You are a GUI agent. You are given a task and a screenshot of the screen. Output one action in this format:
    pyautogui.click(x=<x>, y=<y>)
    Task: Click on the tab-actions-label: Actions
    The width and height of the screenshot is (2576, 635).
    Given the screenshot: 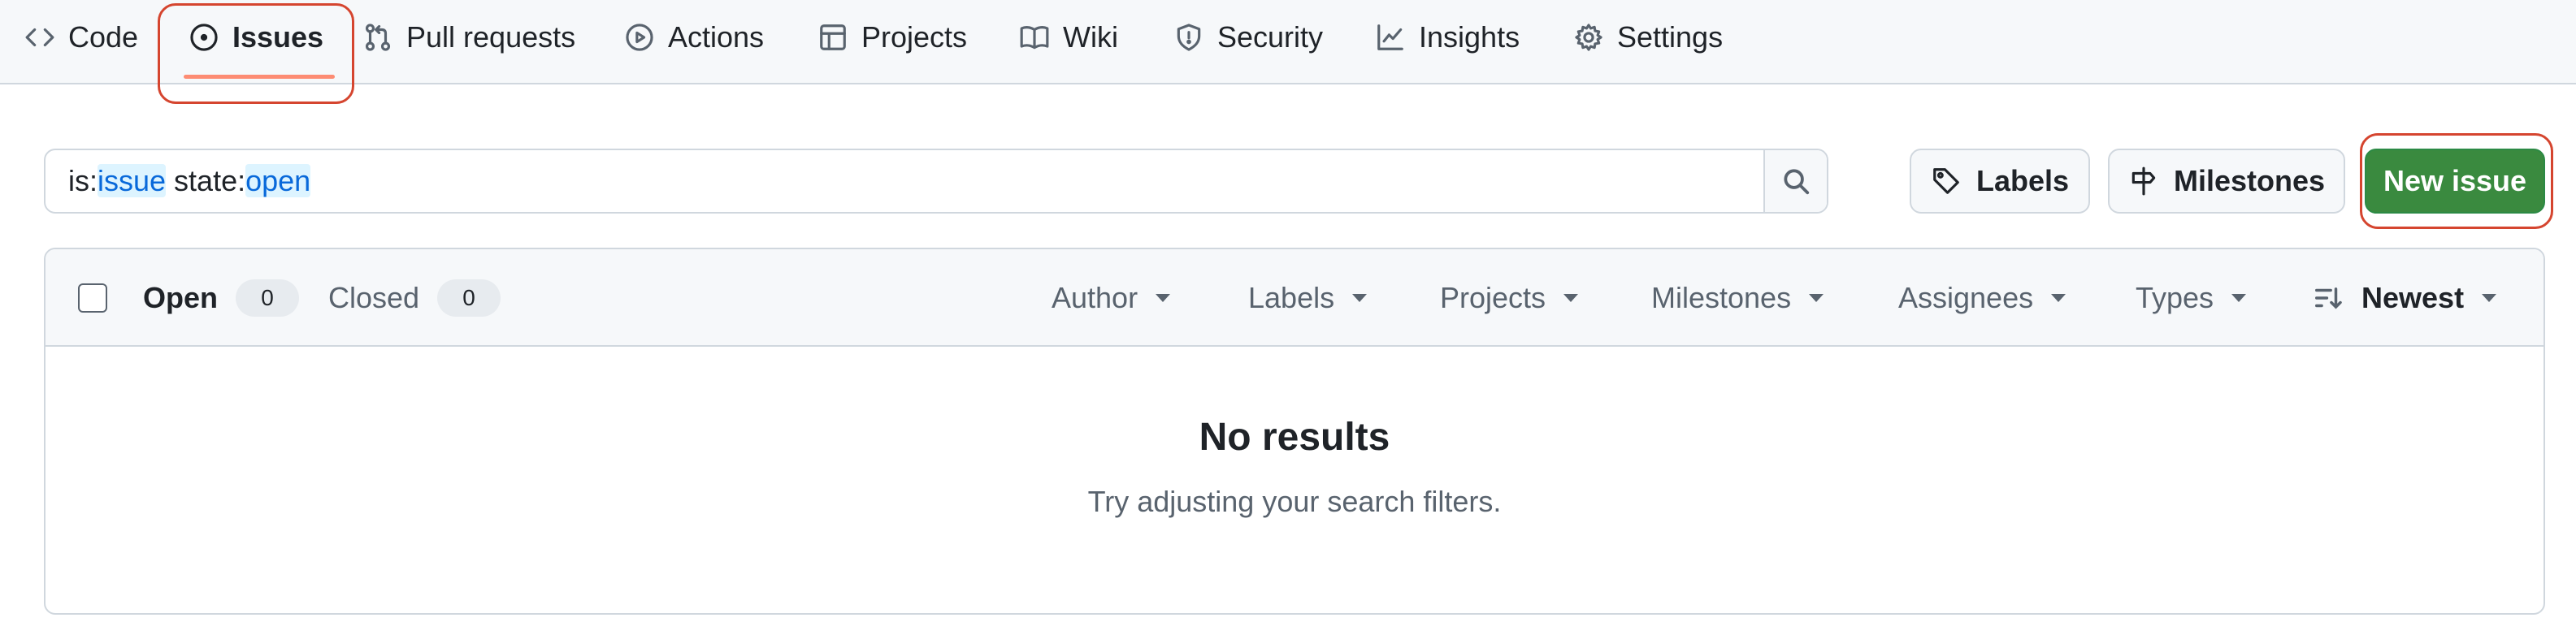 What is the action you would take?
    pyautogui.click(x=717, y=37)
    